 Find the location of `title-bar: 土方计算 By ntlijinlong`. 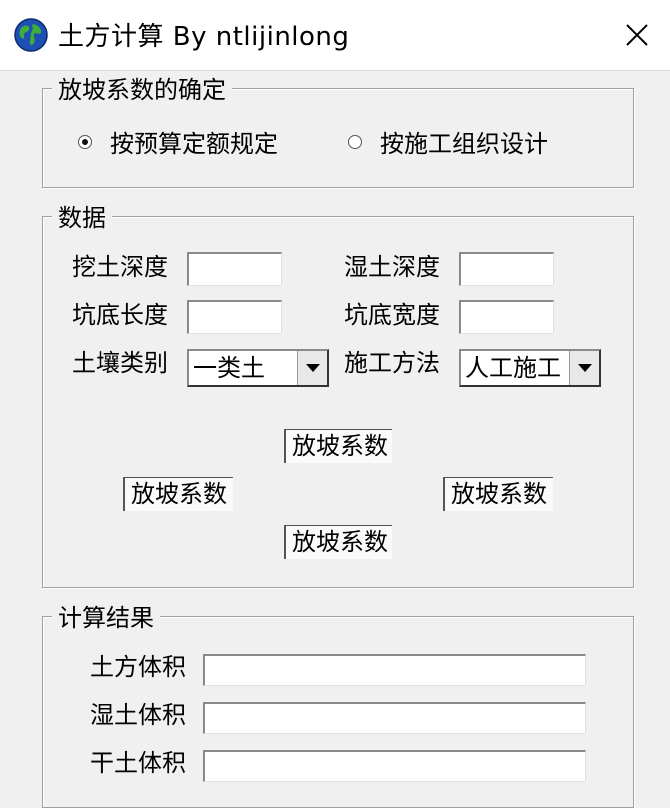

title-bar: 土方计算 By ntlijinlong is located at coordinates (335, 35).